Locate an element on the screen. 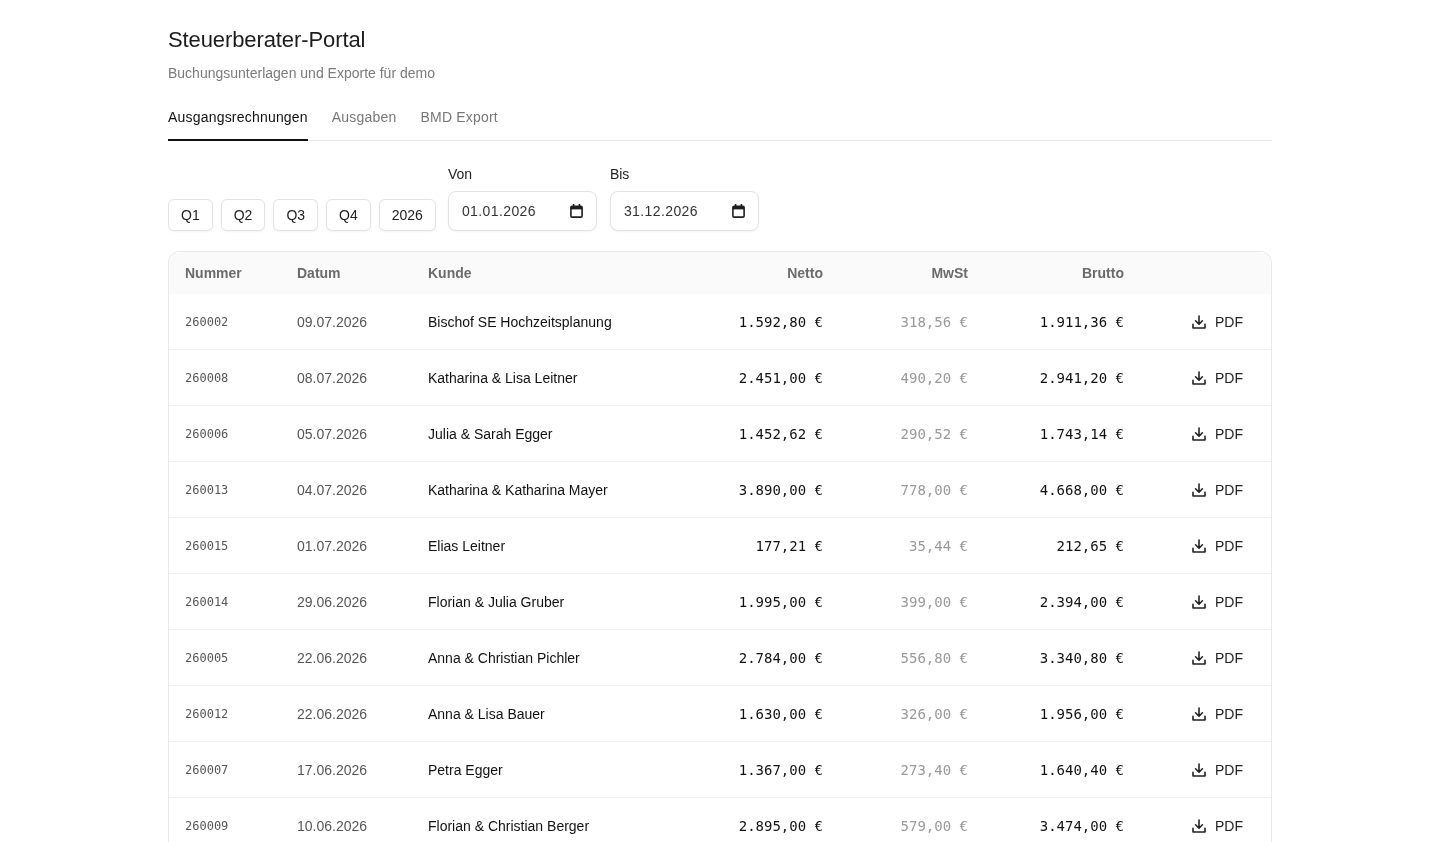 This screenshot has width=1440, height=842. net-amount: 1.452,62 € is located at coordinates (780, 434).